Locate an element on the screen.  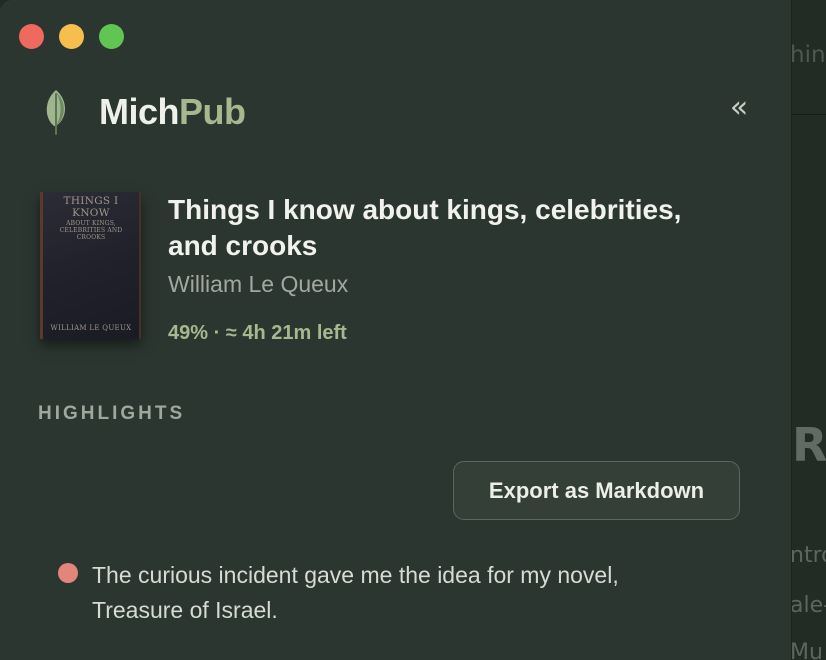
cover-author: WILLIAM LE QUEUX is located at coordinates (91, 328).